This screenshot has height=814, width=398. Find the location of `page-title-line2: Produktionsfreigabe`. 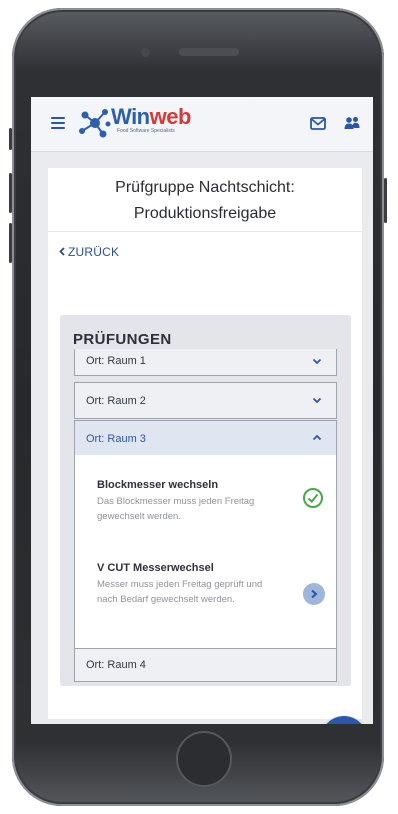

page-title-line2: Produktionsfreigabe is located at coordinates (205, 213).